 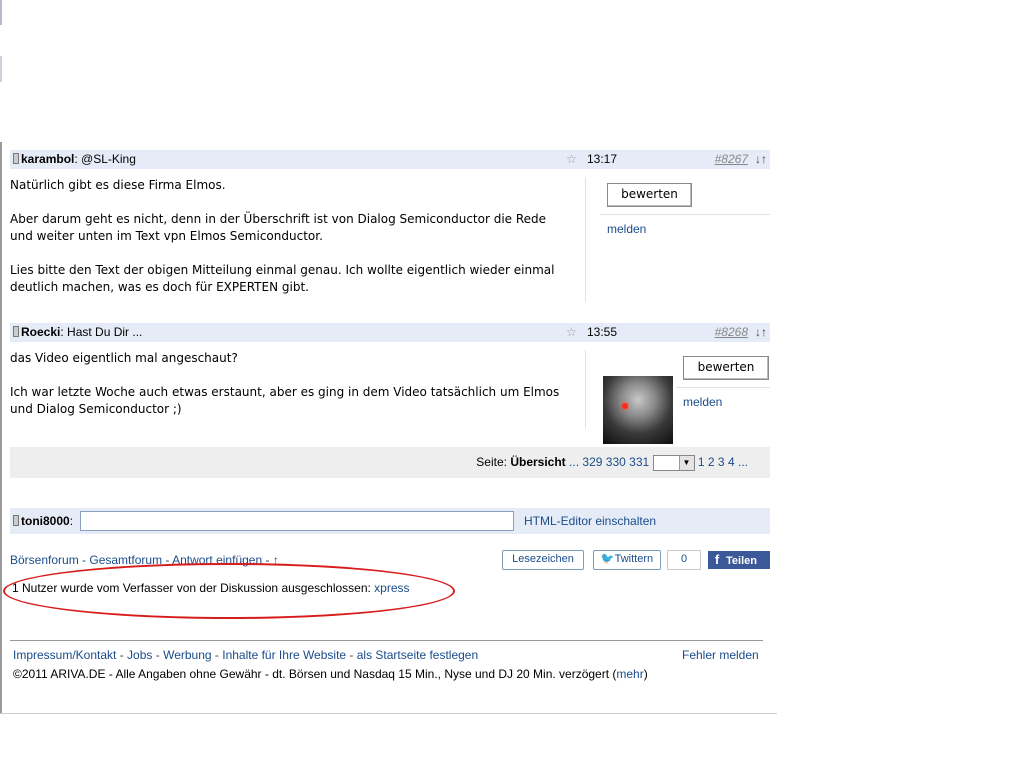 What do you see at coordinates (634, 559) in the screenshot?
I see `twitter-label: Twittern` at bounding box center [634, 559].